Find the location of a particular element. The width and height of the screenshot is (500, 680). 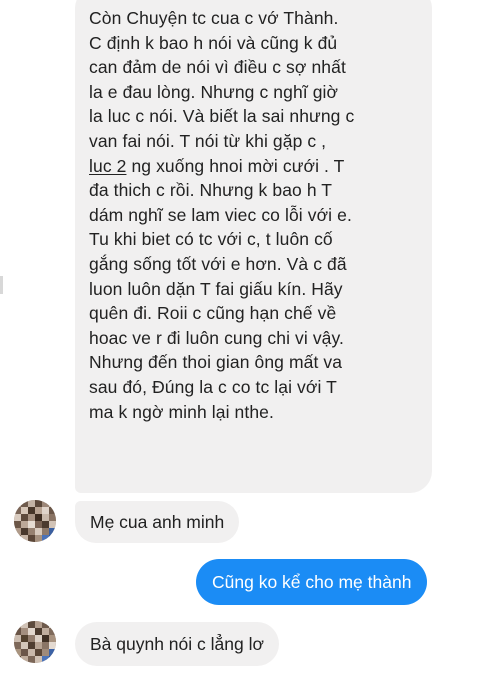

incoming-message: Mẹ cua anh minh is located at coordinates (157, 522).